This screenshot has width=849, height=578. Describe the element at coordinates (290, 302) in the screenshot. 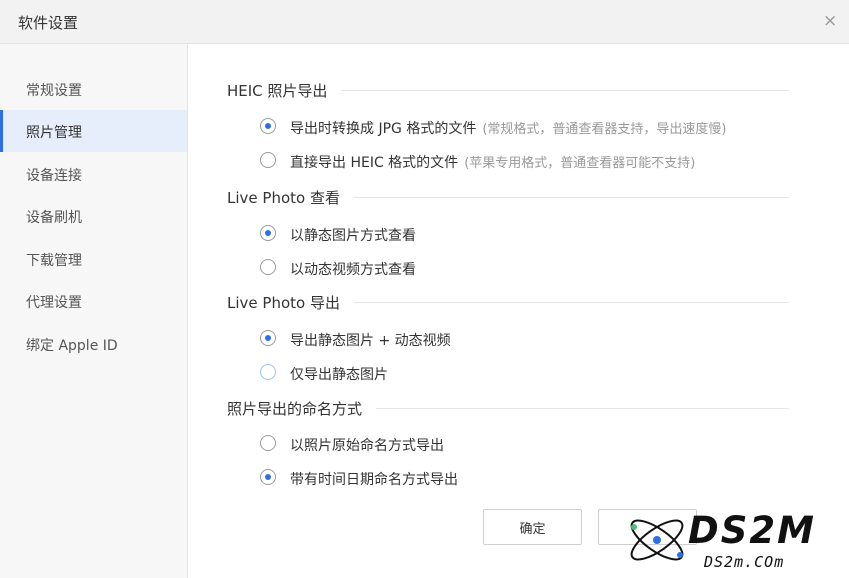

I see `section-title: Live Photo 导出` at that location.